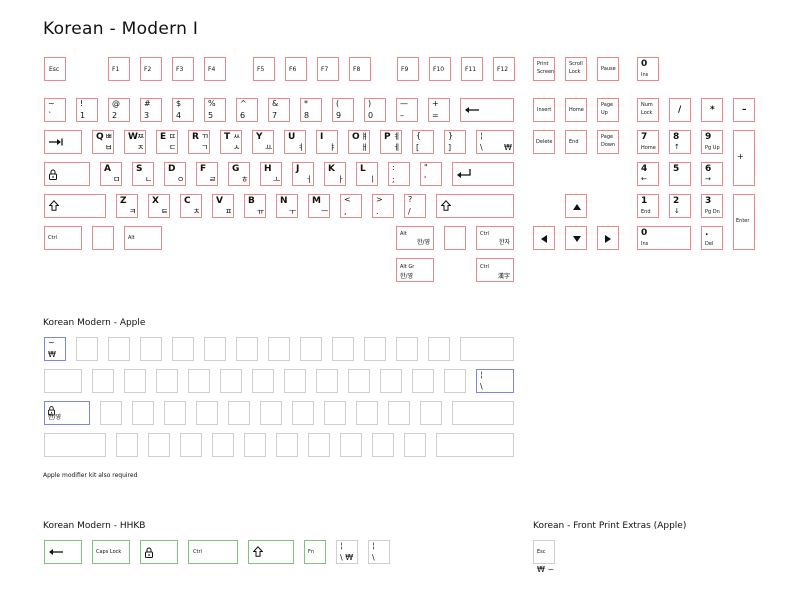 This screenshot has height=592, width=800. Describe the element at coordinates (495, 270) in the screenshot. I see `key-ctrl-hanja-alt: Ctrl 漢字` at that location.